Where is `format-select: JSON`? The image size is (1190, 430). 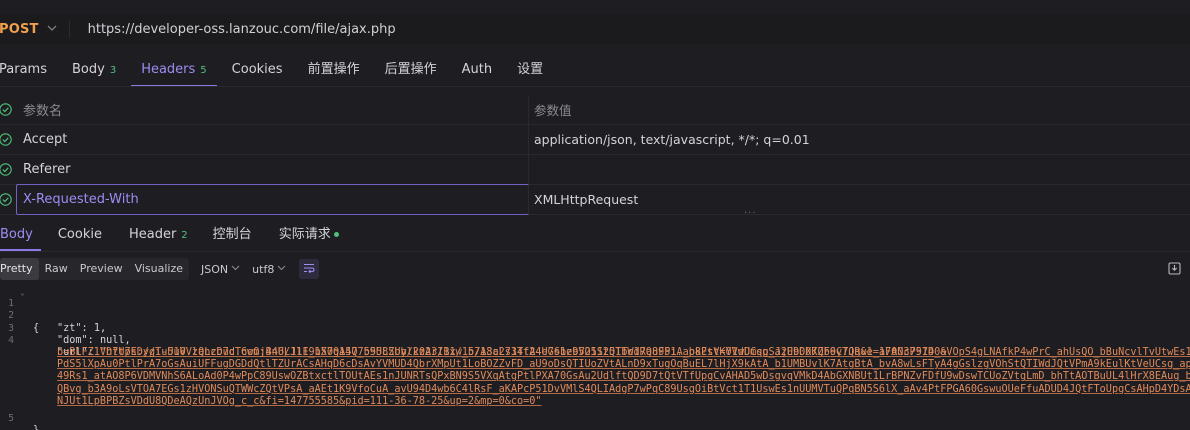
format-select: JSON is located at coordinates (220, 269).